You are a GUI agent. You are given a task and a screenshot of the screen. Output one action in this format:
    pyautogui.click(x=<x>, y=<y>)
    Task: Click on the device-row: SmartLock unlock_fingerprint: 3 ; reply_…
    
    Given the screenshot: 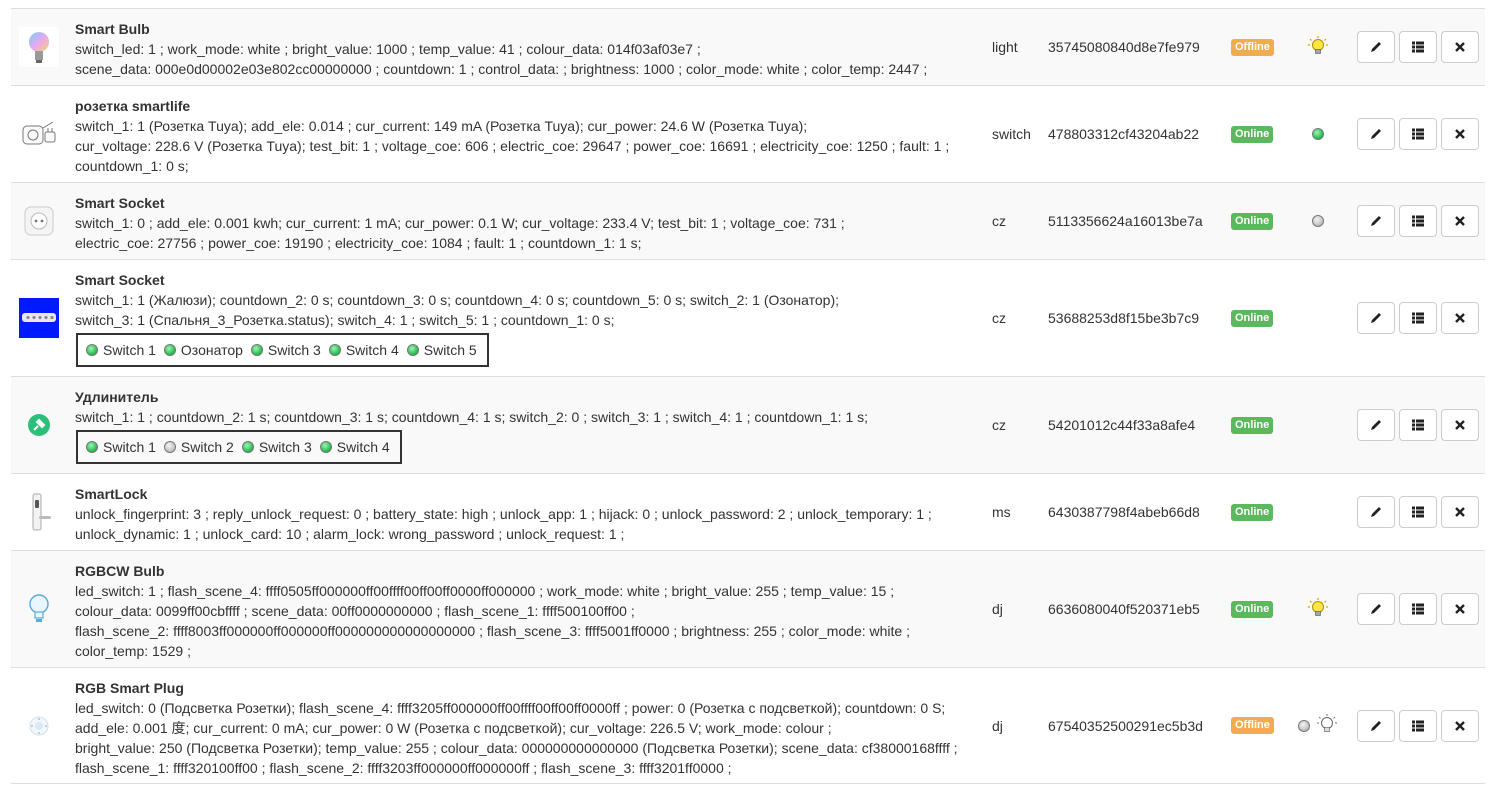 What is the action you would take?
    pyautogui.click(x=748, y=511)
    